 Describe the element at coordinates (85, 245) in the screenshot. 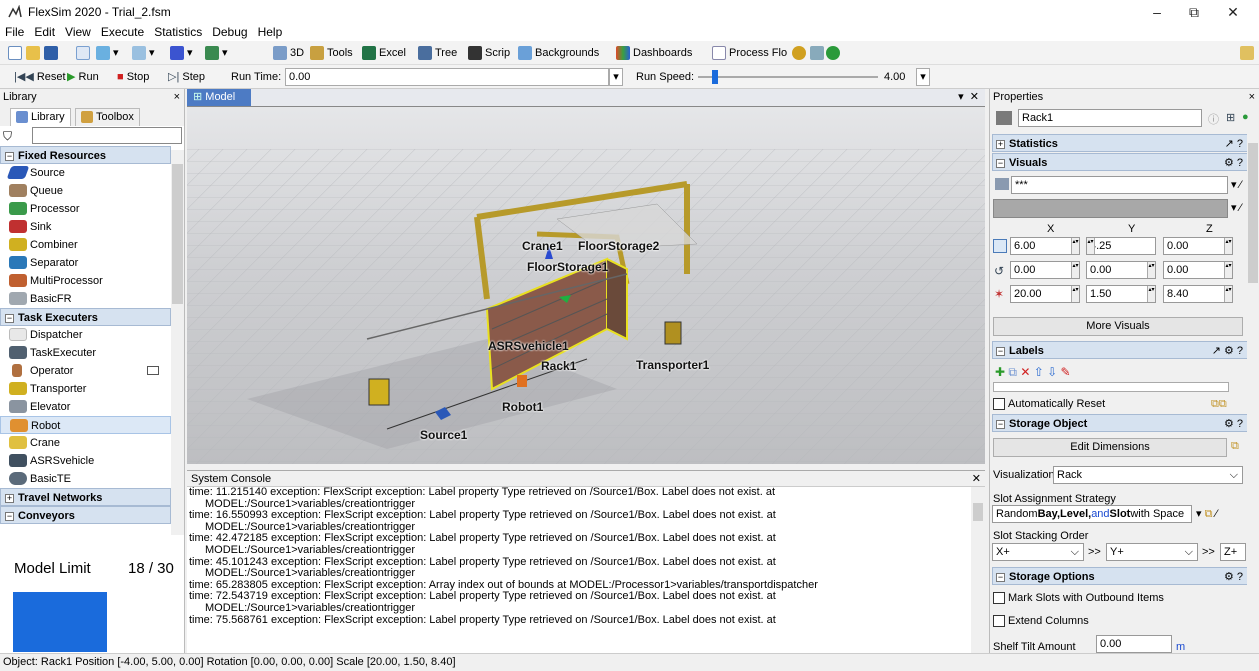

I see `library-item-combiner: Combiner` at that location.